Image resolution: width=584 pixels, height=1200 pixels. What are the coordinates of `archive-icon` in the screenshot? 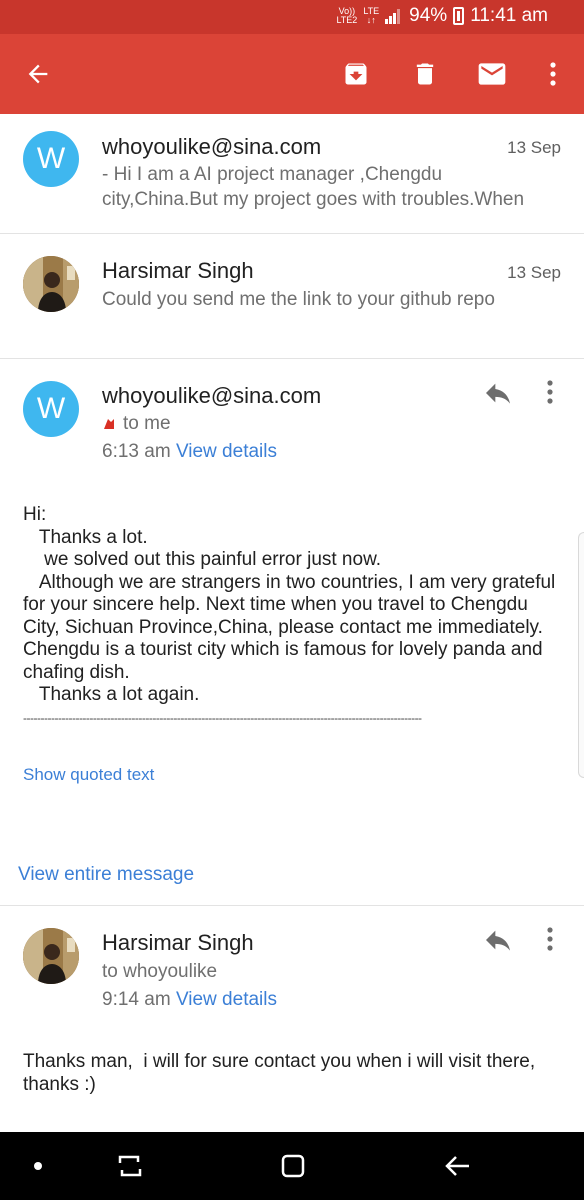 It's located at (356, 74).